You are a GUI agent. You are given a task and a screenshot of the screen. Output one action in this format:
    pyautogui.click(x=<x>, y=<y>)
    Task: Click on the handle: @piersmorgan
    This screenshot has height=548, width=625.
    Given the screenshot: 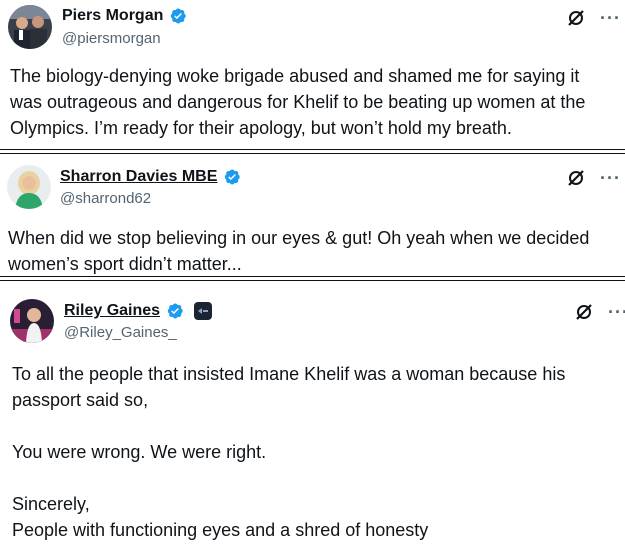 What is the action you would take?
    pyautogui.click(x=111, y=38)
    